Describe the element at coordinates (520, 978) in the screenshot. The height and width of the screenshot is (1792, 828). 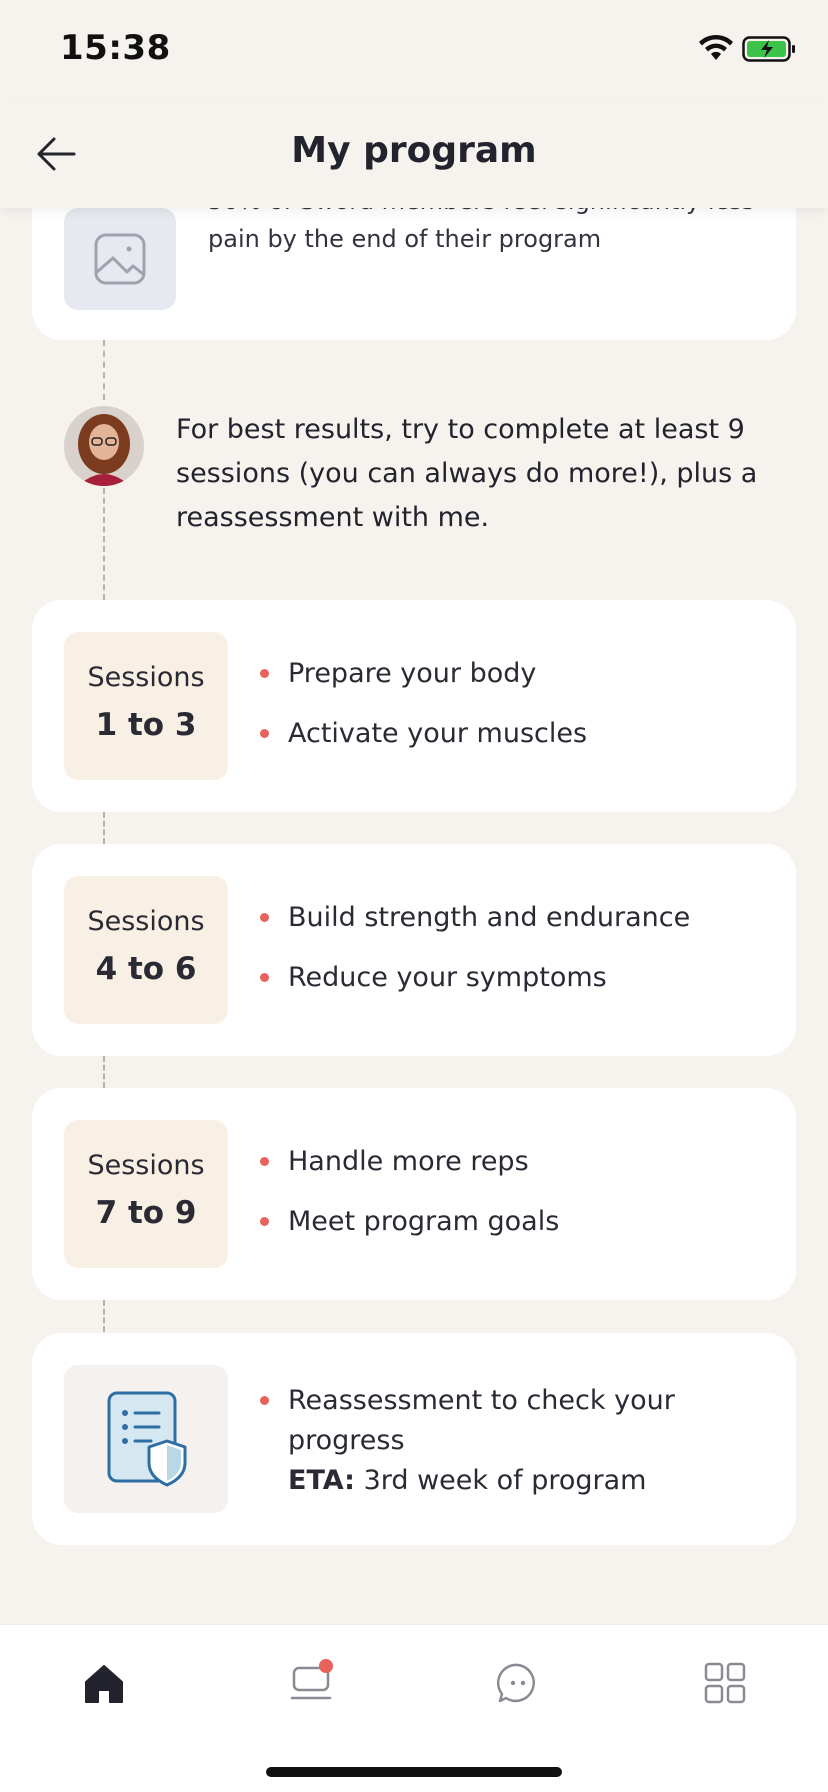
I see `goal-item: Reduce your symptoms` at that location.